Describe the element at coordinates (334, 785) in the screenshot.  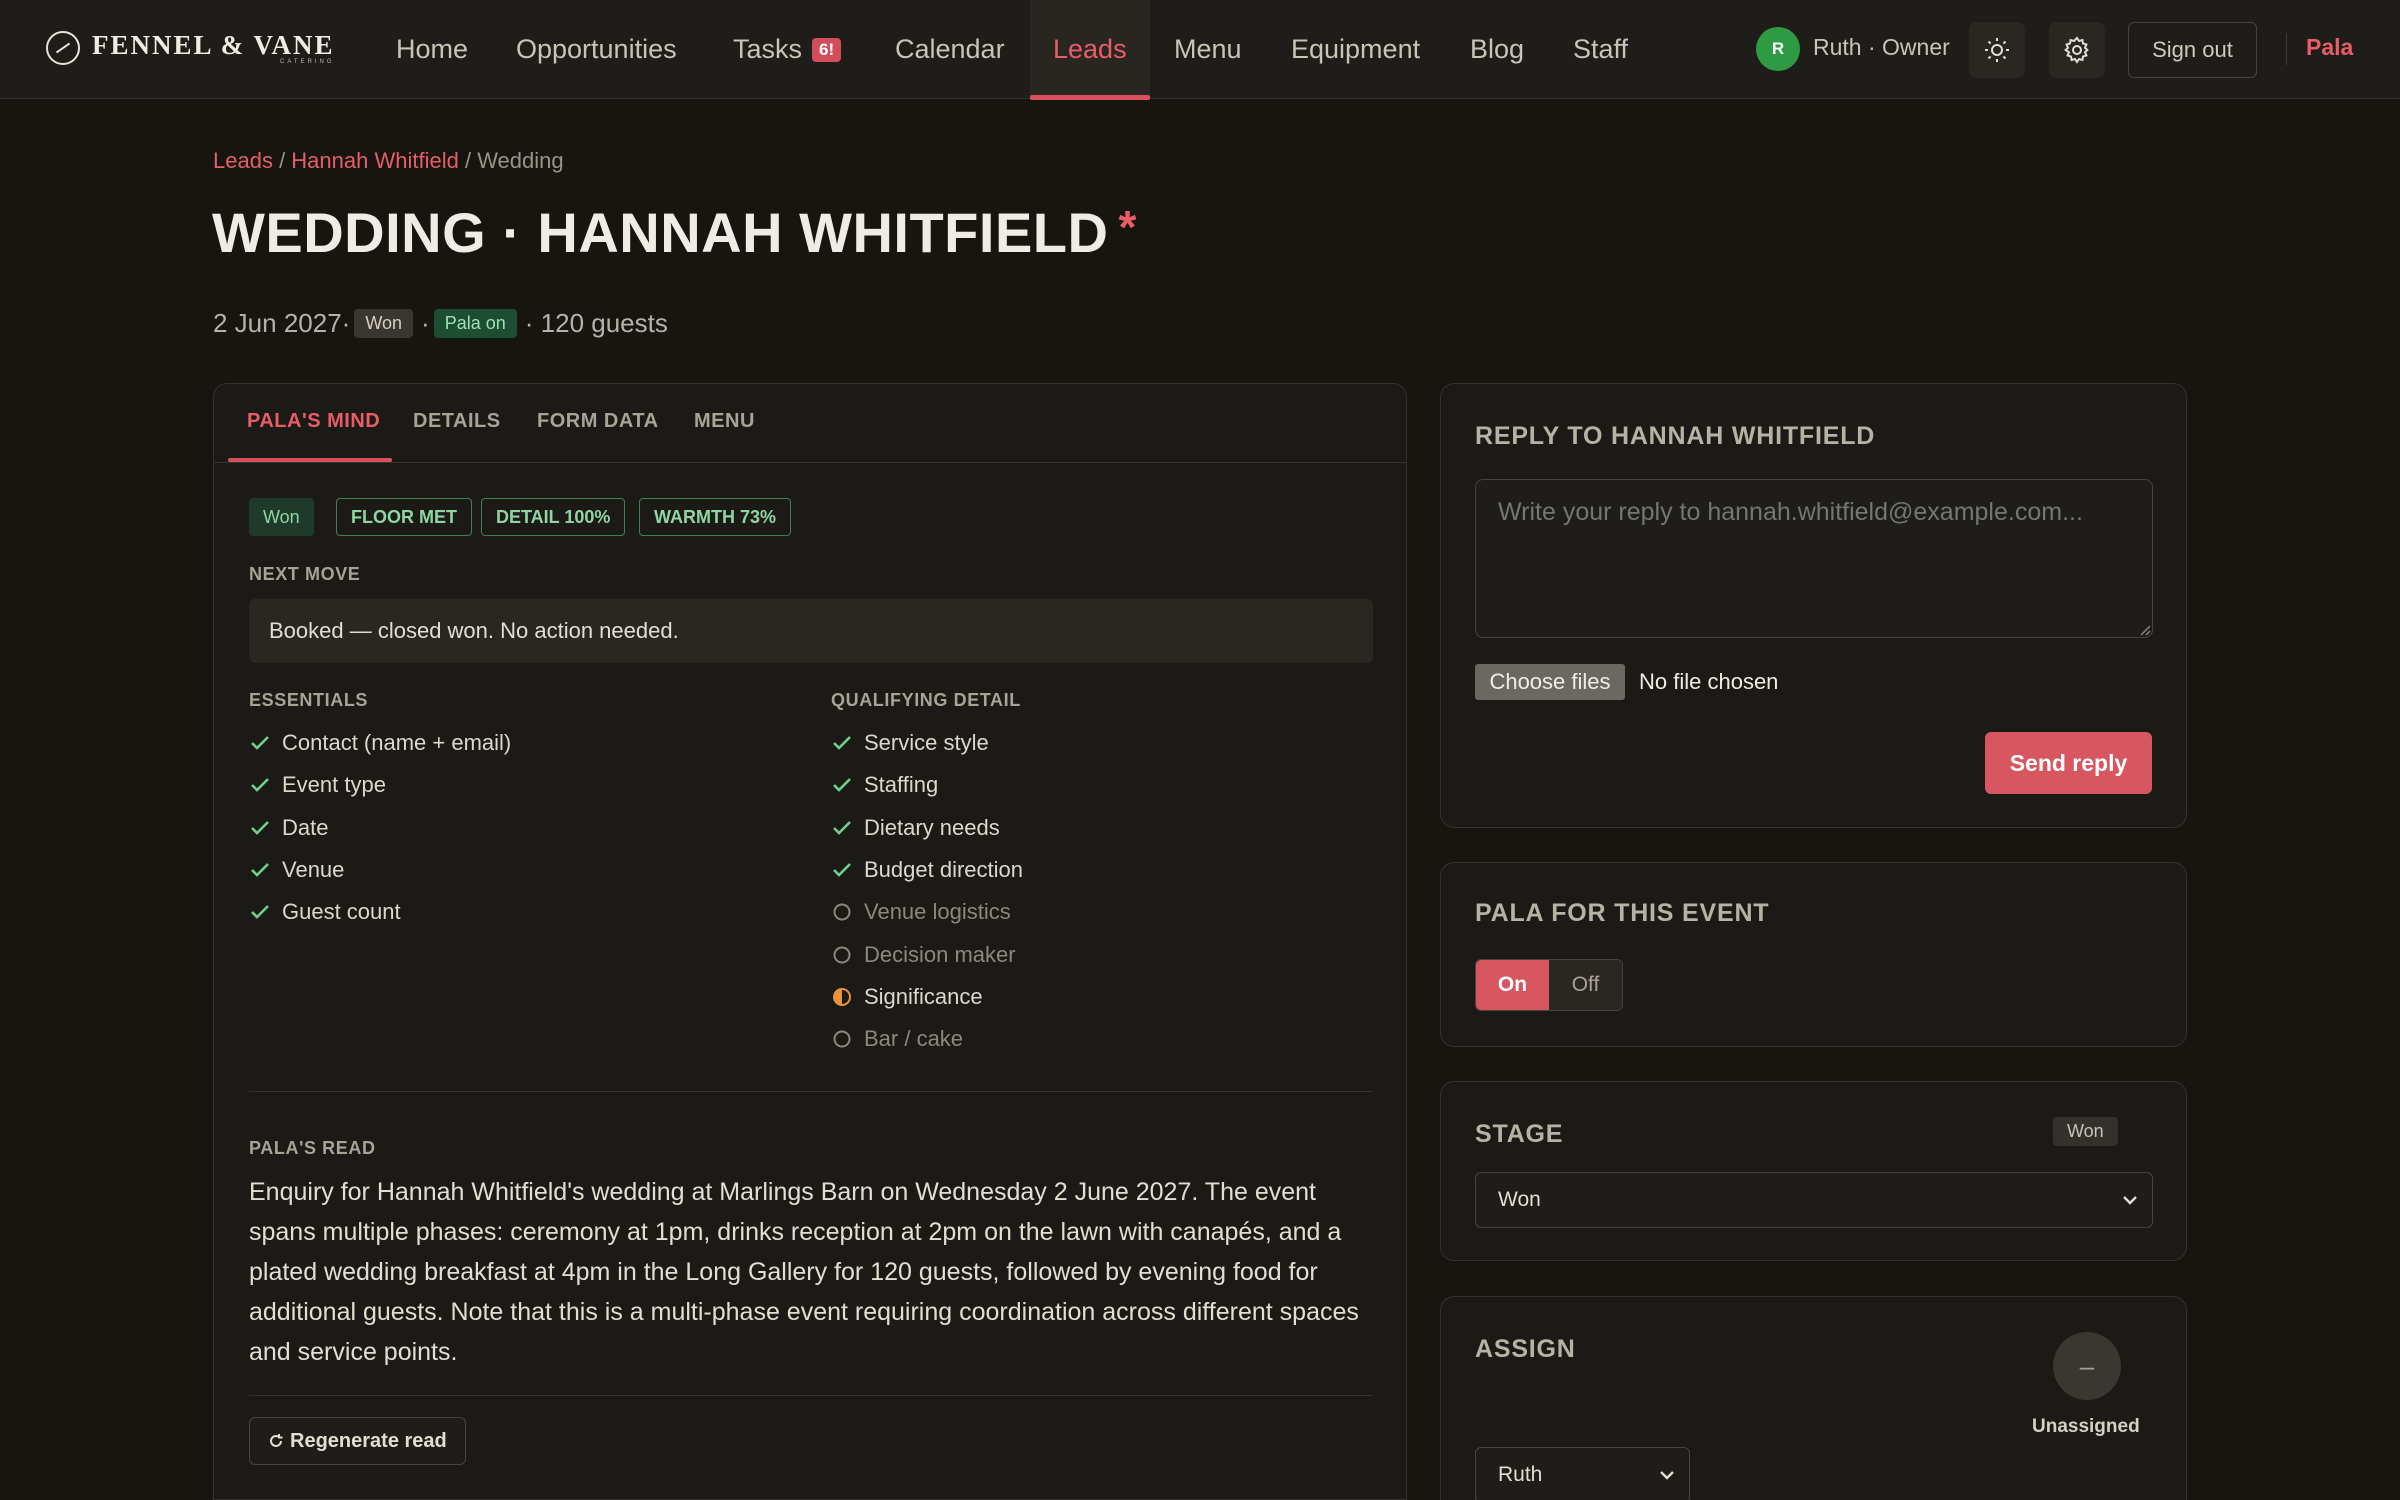
I see `checklist-item-label: Event type` at that location.